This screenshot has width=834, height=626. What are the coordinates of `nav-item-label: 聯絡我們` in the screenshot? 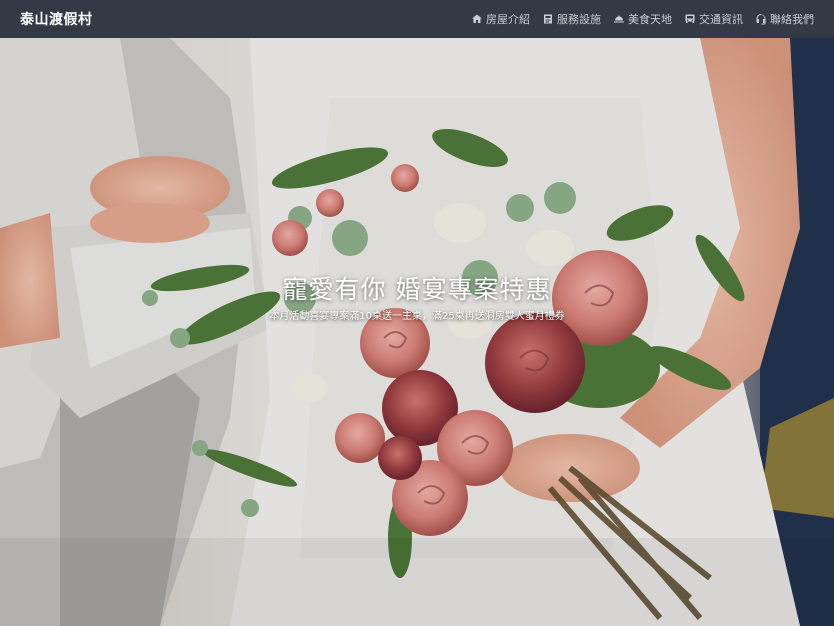 It's located at (792, 19).